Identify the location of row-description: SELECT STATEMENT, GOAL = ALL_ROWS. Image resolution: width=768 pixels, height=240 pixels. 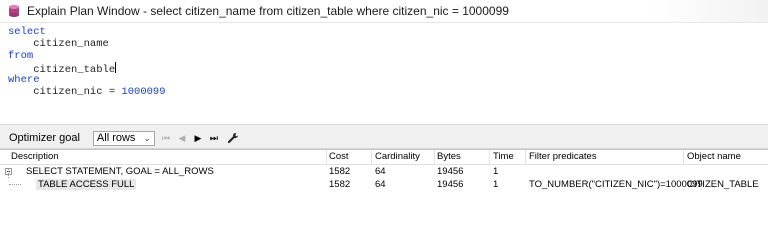
(120, 171).